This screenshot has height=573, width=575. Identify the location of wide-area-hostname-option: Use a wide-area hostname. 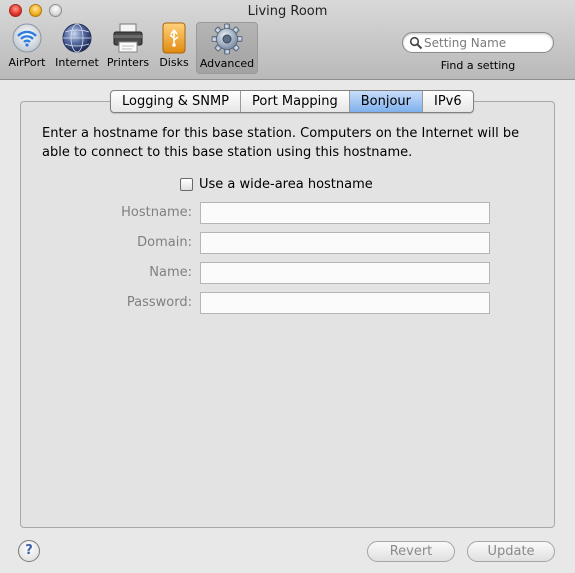
(276, 184).